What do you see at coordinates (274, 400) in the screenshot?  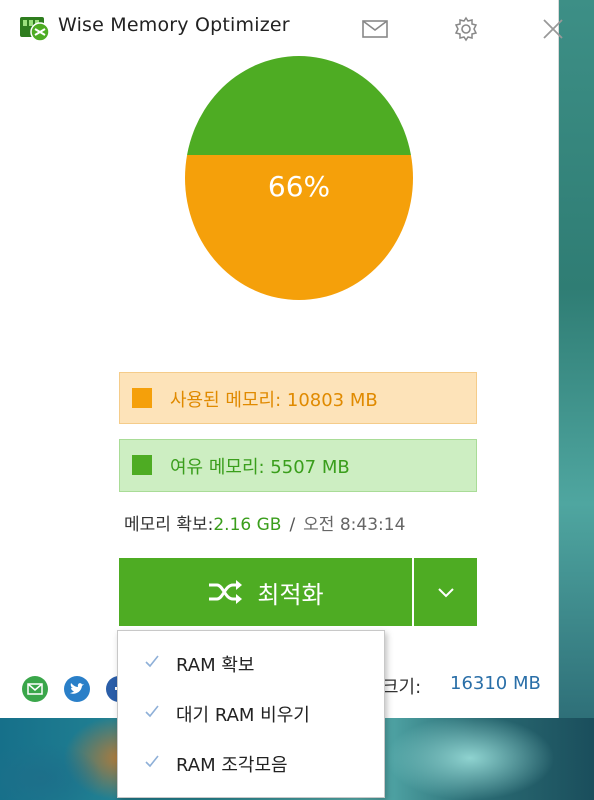 I see `used-memory-label: 사용된 메모리: 10803 MB` at bounding box center [274, 400].